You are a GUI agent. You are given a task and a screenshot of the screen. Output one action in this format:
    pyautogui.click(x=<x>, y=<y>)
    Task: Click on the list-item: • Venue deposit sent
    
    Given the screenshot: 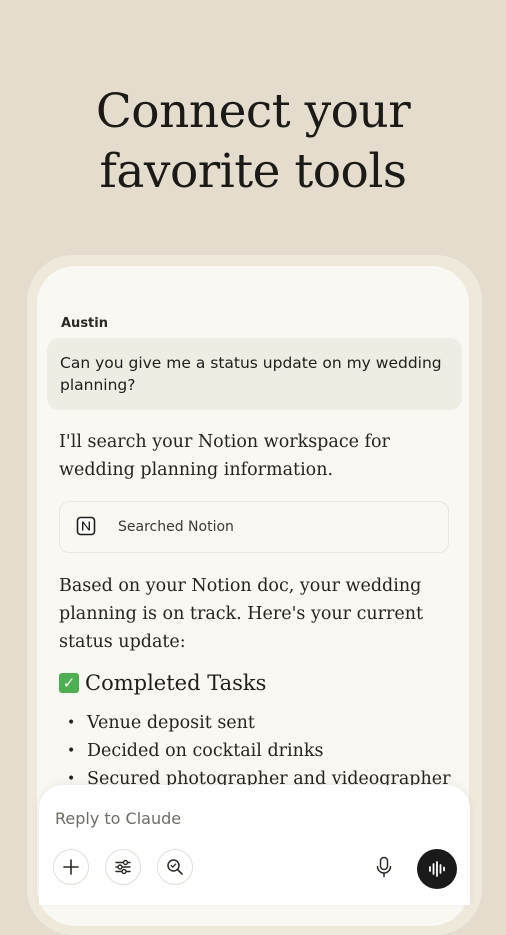 What is the action you would take?
    pyautogui.click(x=267, y=723)
    